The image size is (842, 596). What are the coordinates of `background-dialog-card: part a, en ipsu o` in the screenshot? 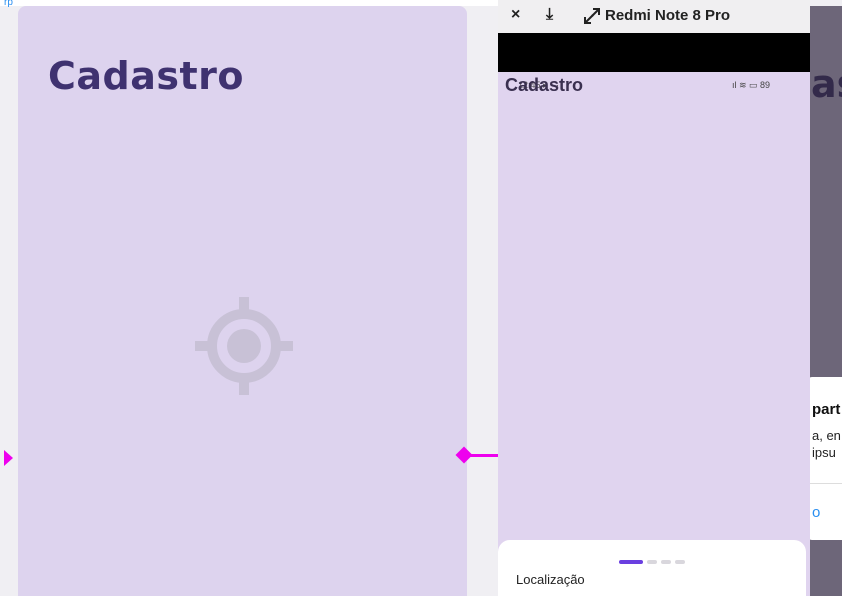 It's located at (825, 458).